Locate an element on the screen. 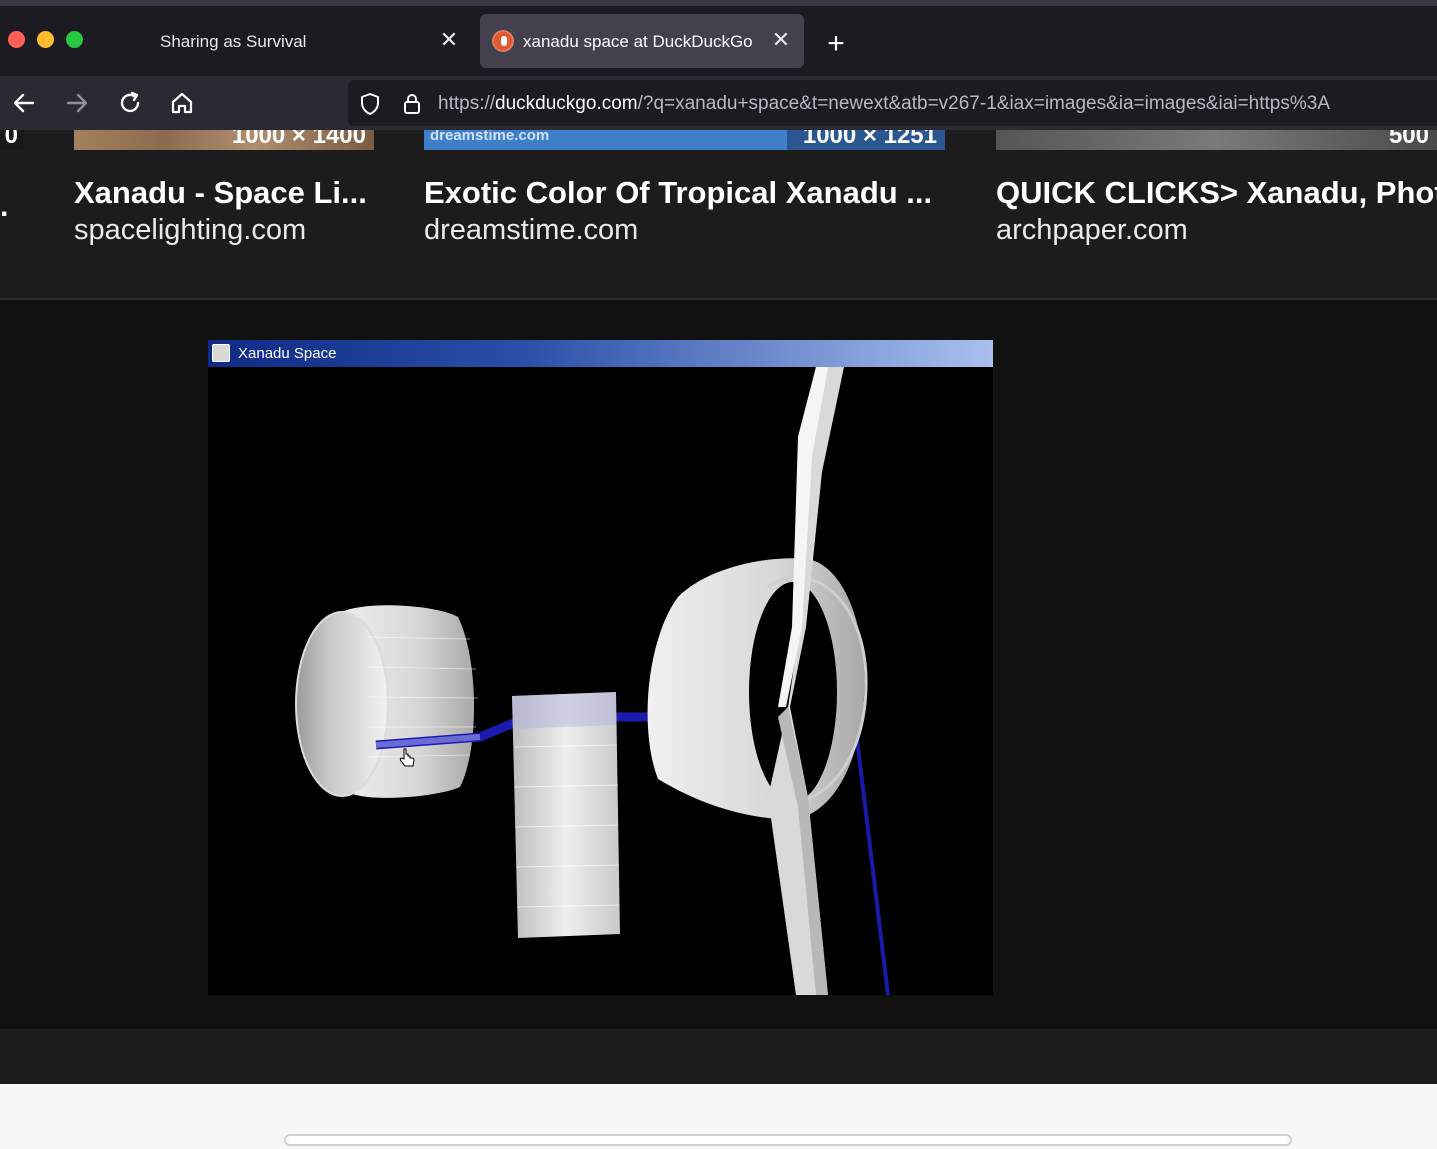 The width and height of the screenshot is (1437, 1149). middle-document-panel is located at coordinates (566, 815).